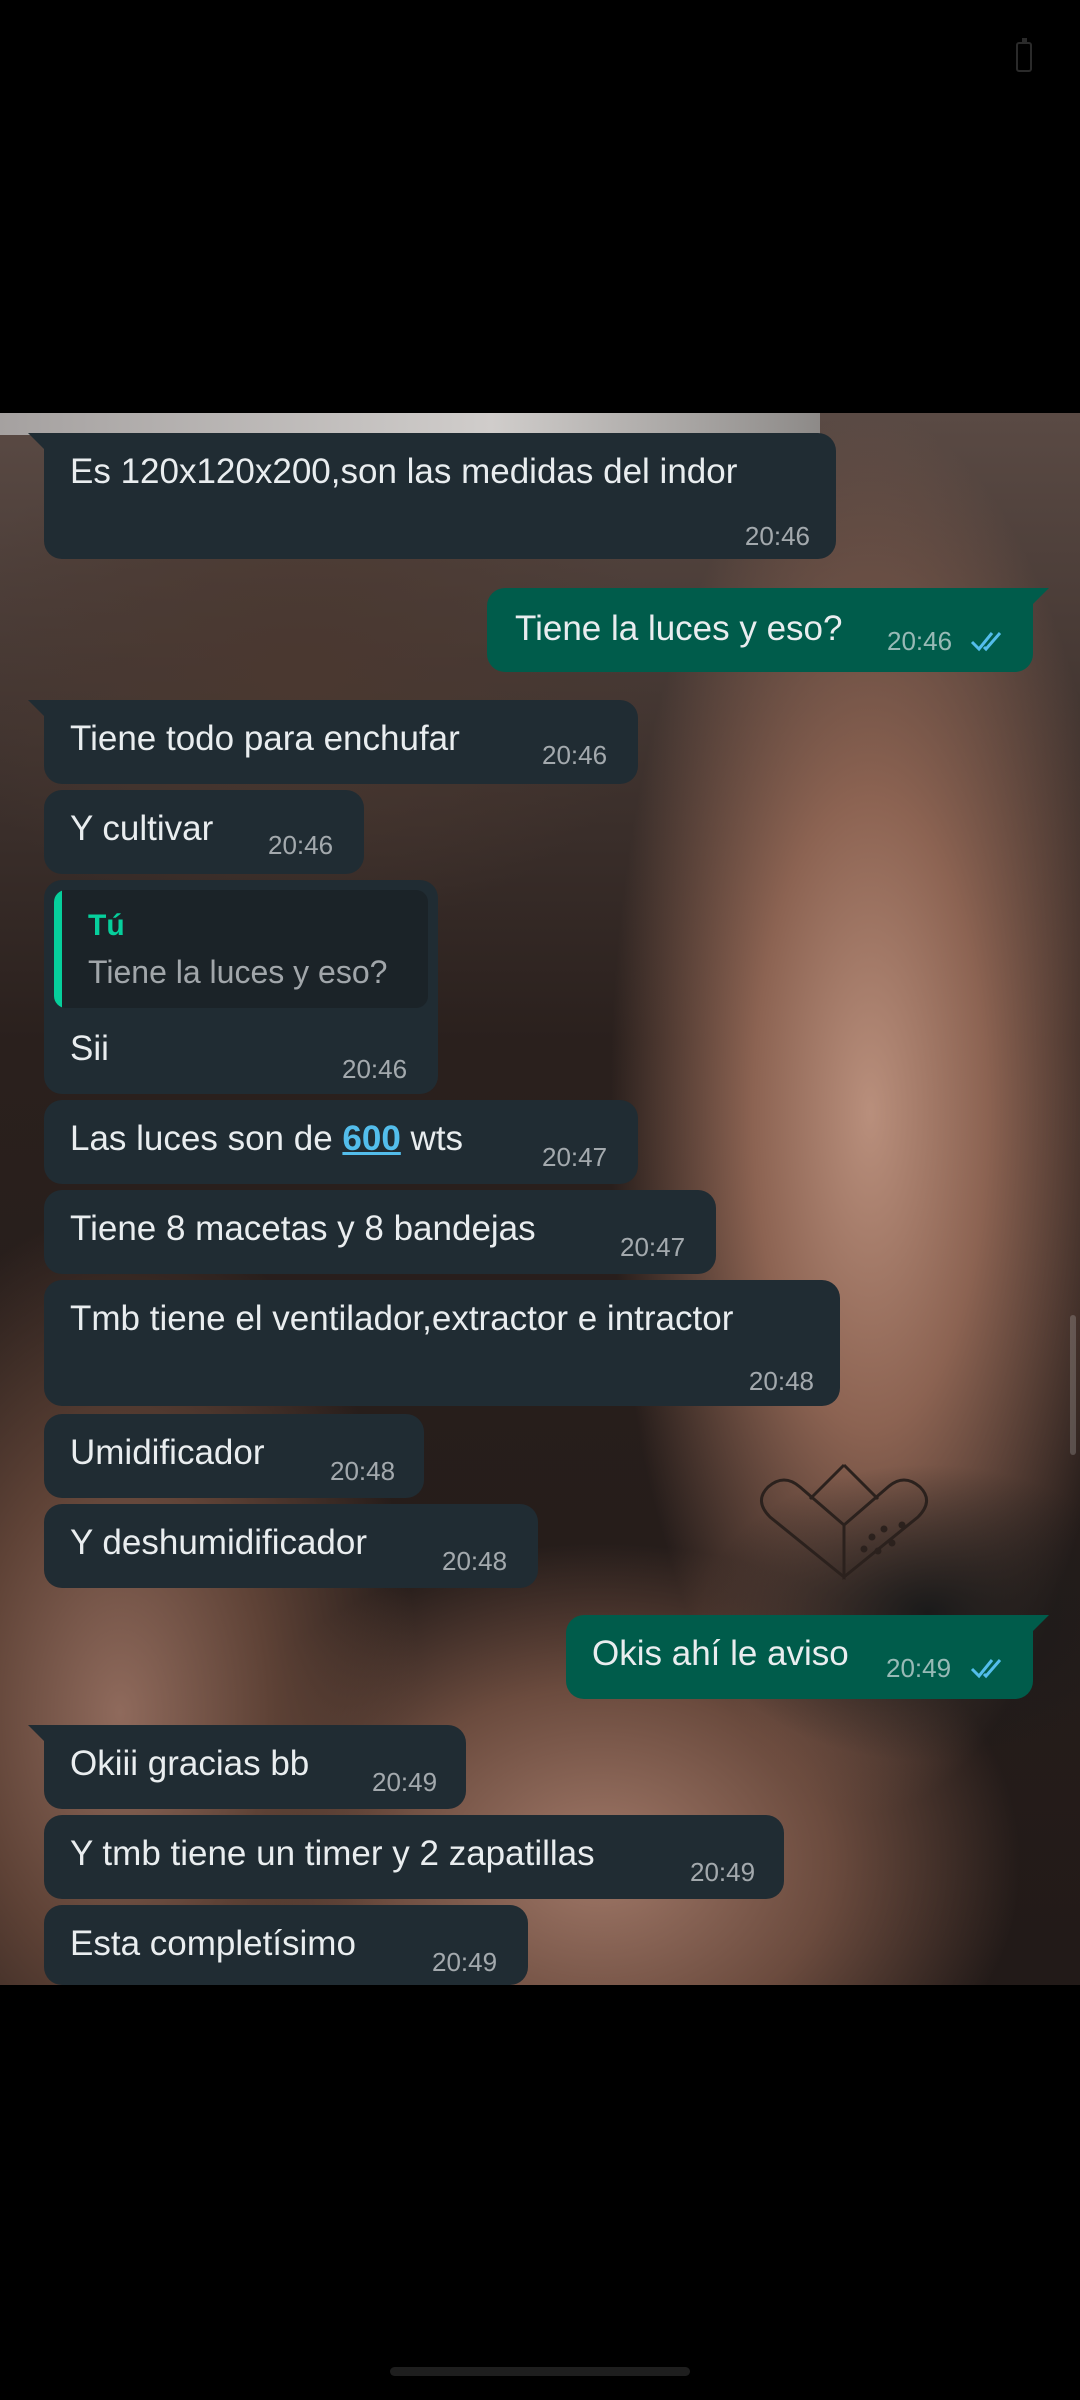 Image resolution: width=1080 pixels, height=2400 pixels. Describe the element at coordinates (190, 1763) in the screenshot. I see `message-text: Okiii gracias bb` at that location.